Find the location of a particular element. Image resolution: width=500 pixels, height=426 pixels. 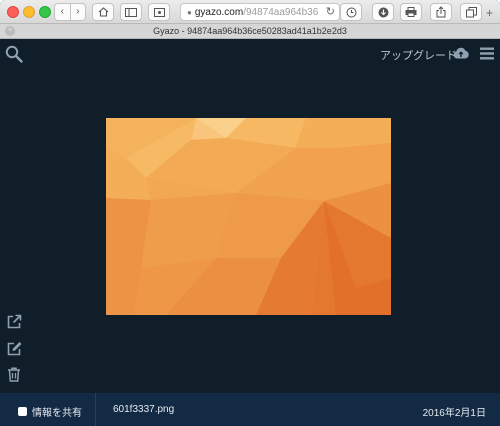

top-sites-button is located at coordinates (159, 12).